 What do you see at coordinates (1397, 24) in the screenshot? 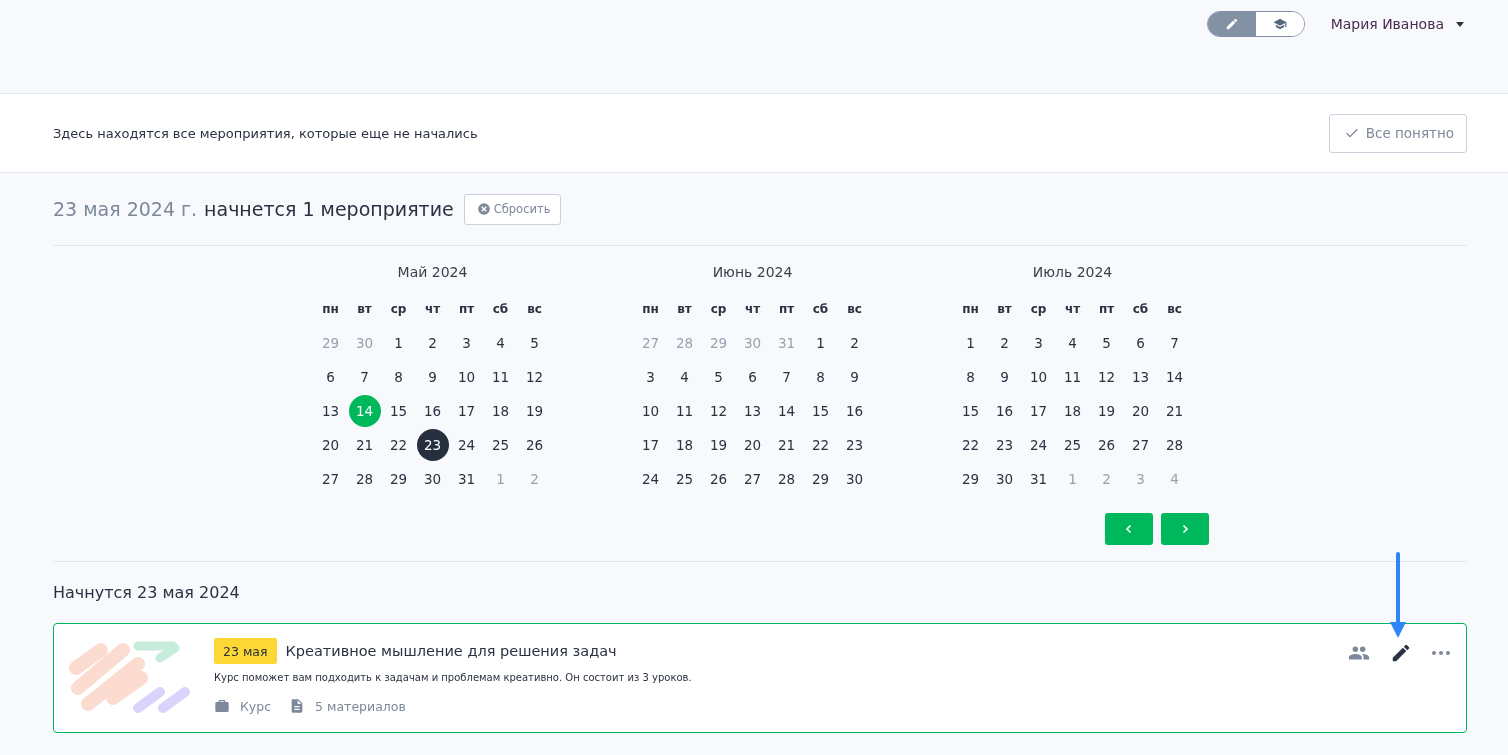
I see `user-menu: Мария Иванова` at bounding box center [1397, 24].